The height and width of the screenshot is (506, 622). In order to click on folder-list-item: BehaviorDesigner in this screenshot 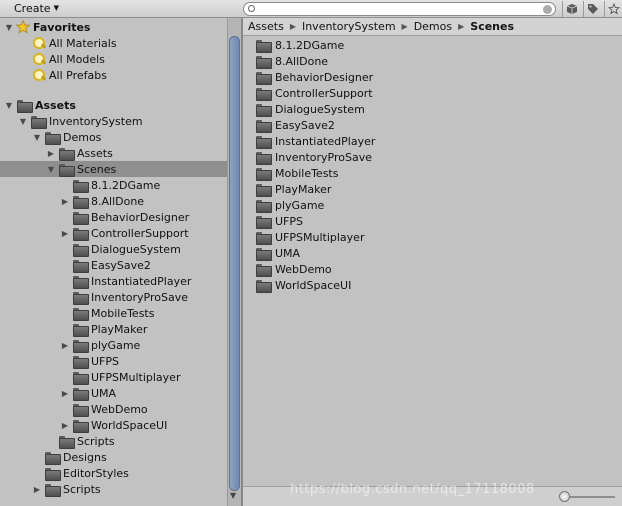, I will do `click(314, 77)`.